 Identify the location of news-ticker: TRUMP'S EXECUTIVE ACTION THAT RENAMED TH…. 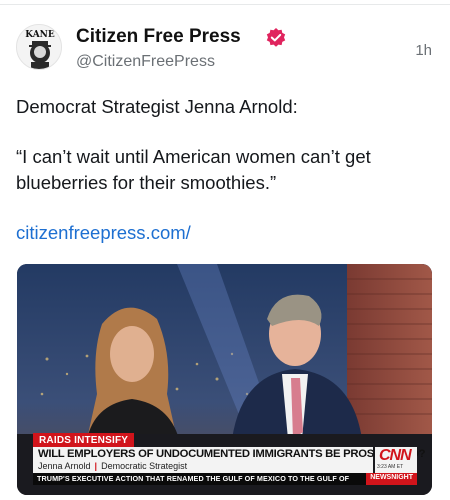
(225, 479).